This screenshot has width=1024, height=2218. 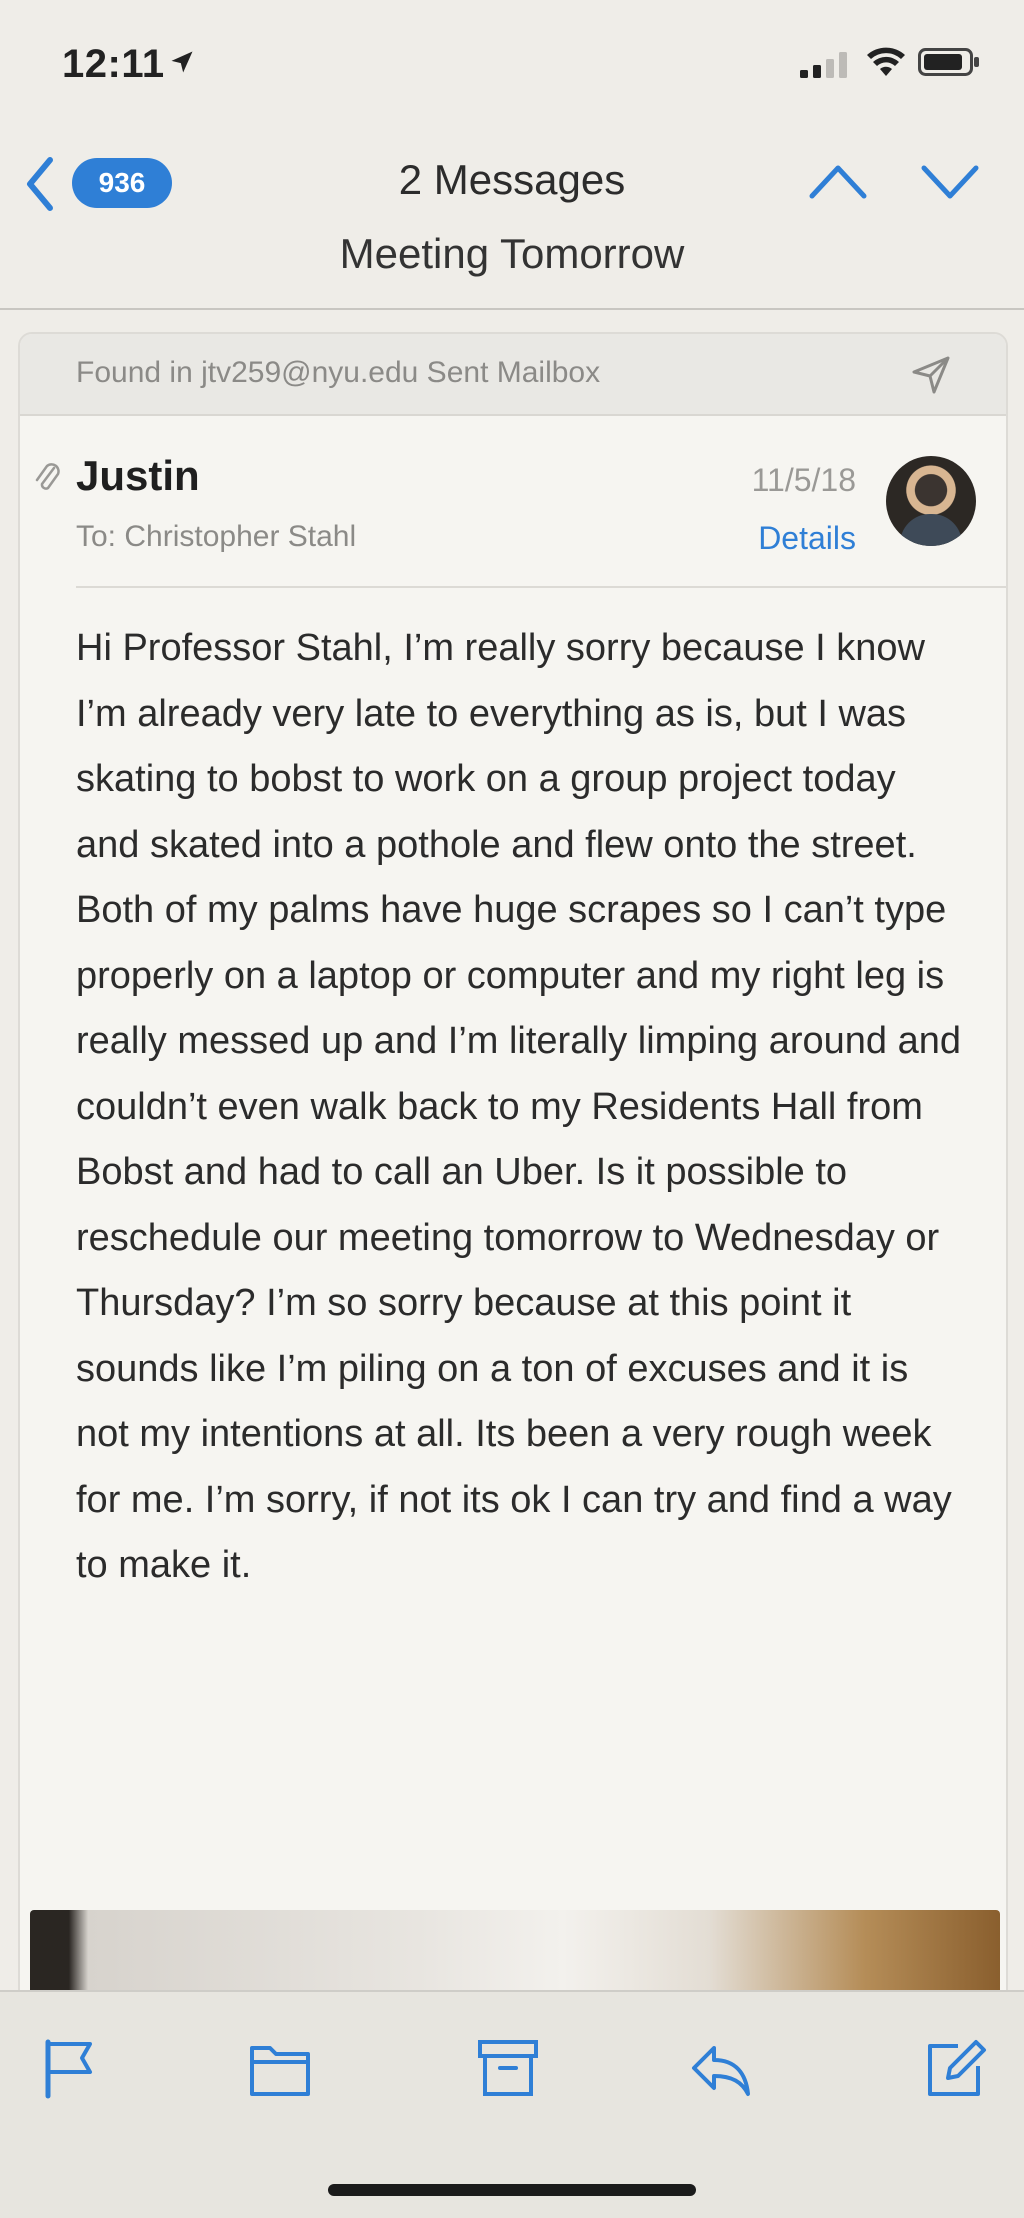 I want to click on compose-icon, so click(x=956, y=2068).